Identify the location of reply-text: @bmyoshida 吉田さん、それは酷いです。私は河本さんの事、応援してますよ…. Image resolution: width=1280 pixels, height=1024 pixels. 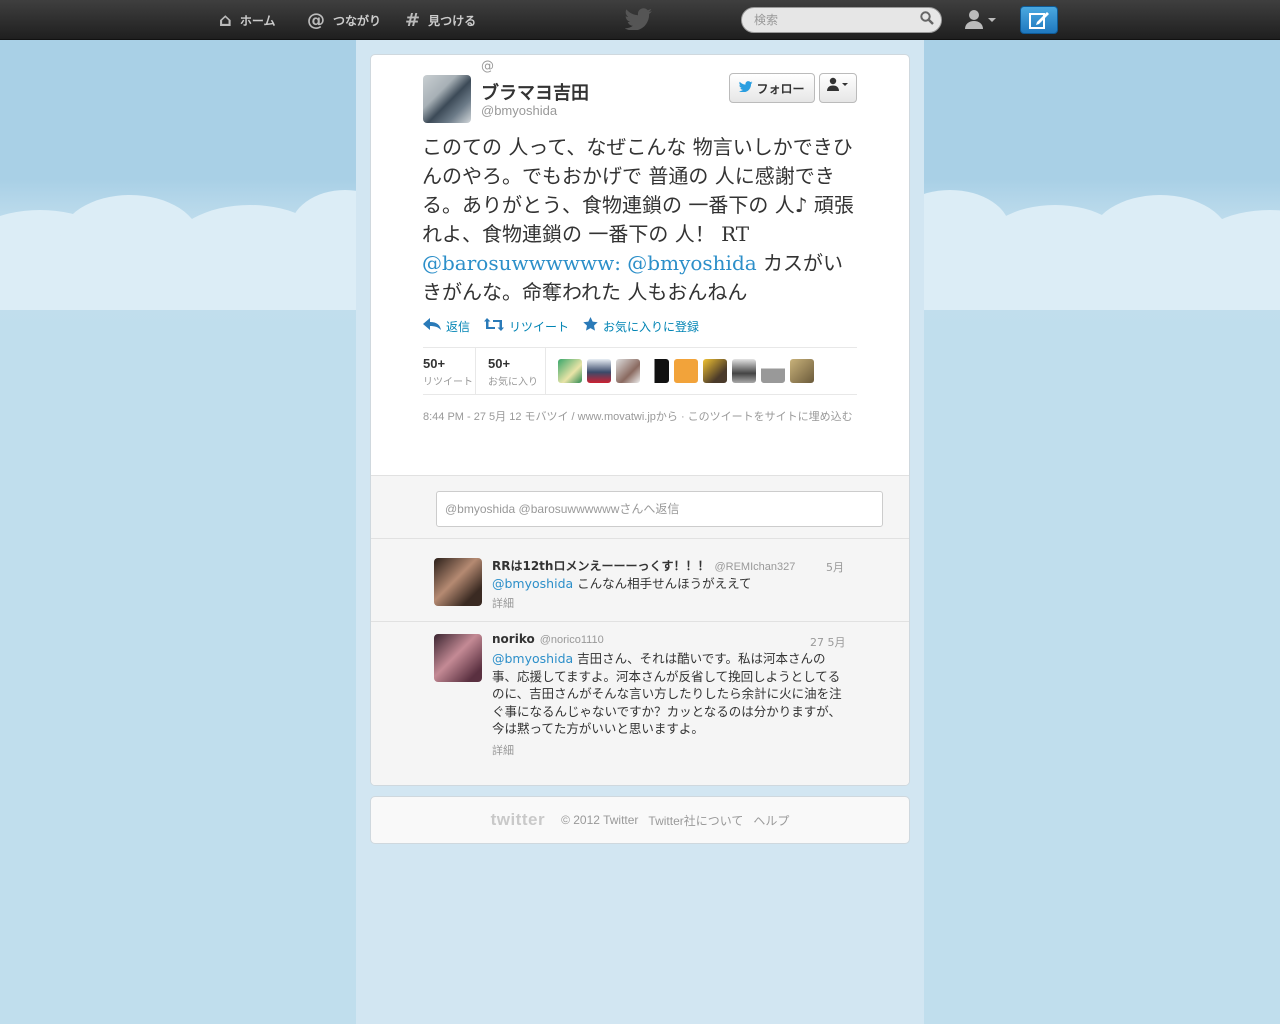
(668, 694).